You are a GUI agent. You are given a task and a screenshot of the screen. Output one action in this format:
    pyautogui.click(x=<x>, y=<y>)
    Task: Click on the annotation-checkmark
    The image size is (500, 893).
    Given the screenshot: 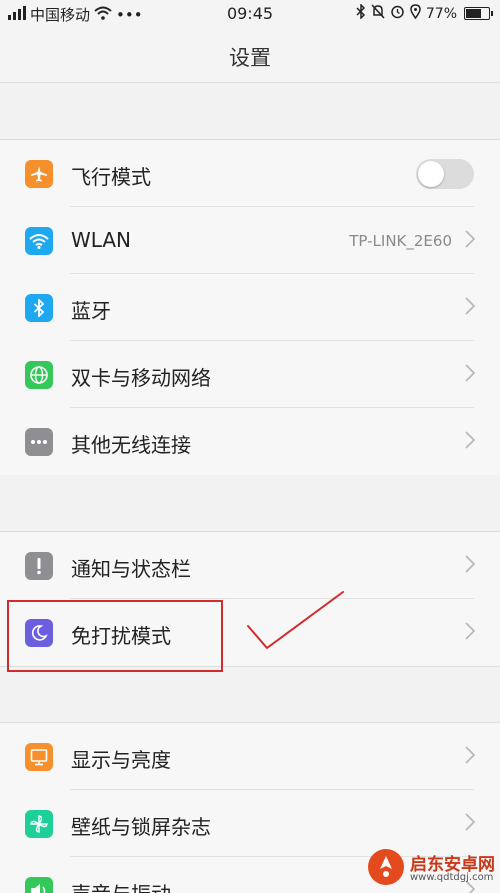 What is the action you would take?
    pyautogui.click(x=295, y=620)
    